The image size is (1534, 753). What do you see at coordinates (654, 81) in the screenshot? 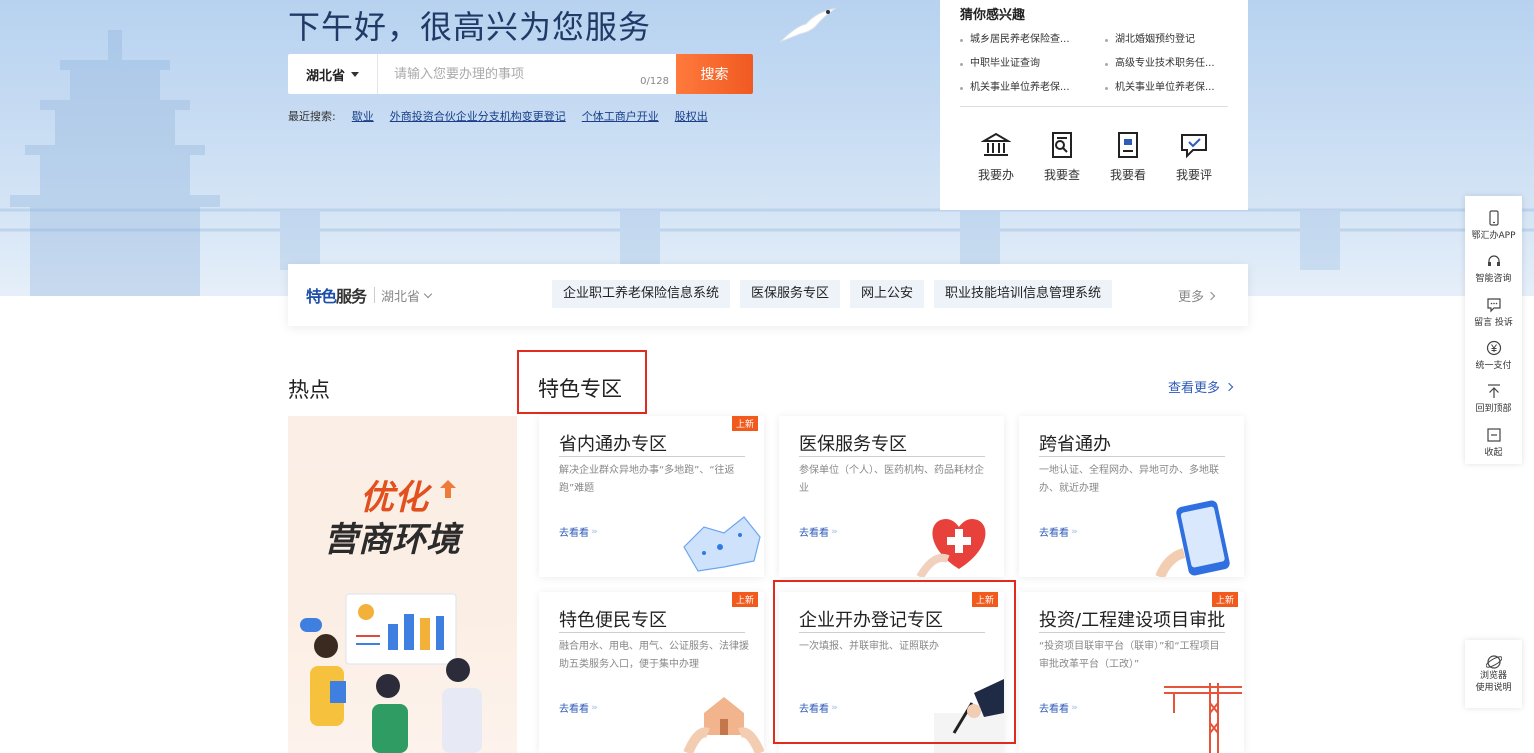
I see `char-count: 0/128` at bounding box center [654, 81].